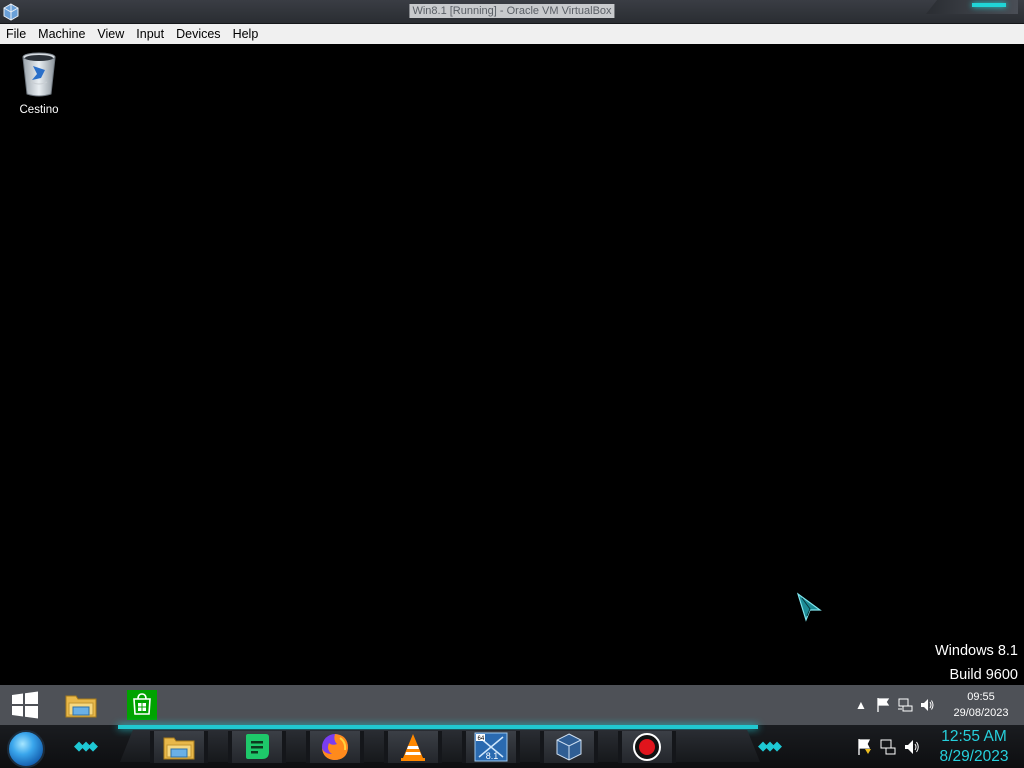  Describe the element at coordinates (198, 34) in the screenshot. I see `menu-devices: Devices` at that location.